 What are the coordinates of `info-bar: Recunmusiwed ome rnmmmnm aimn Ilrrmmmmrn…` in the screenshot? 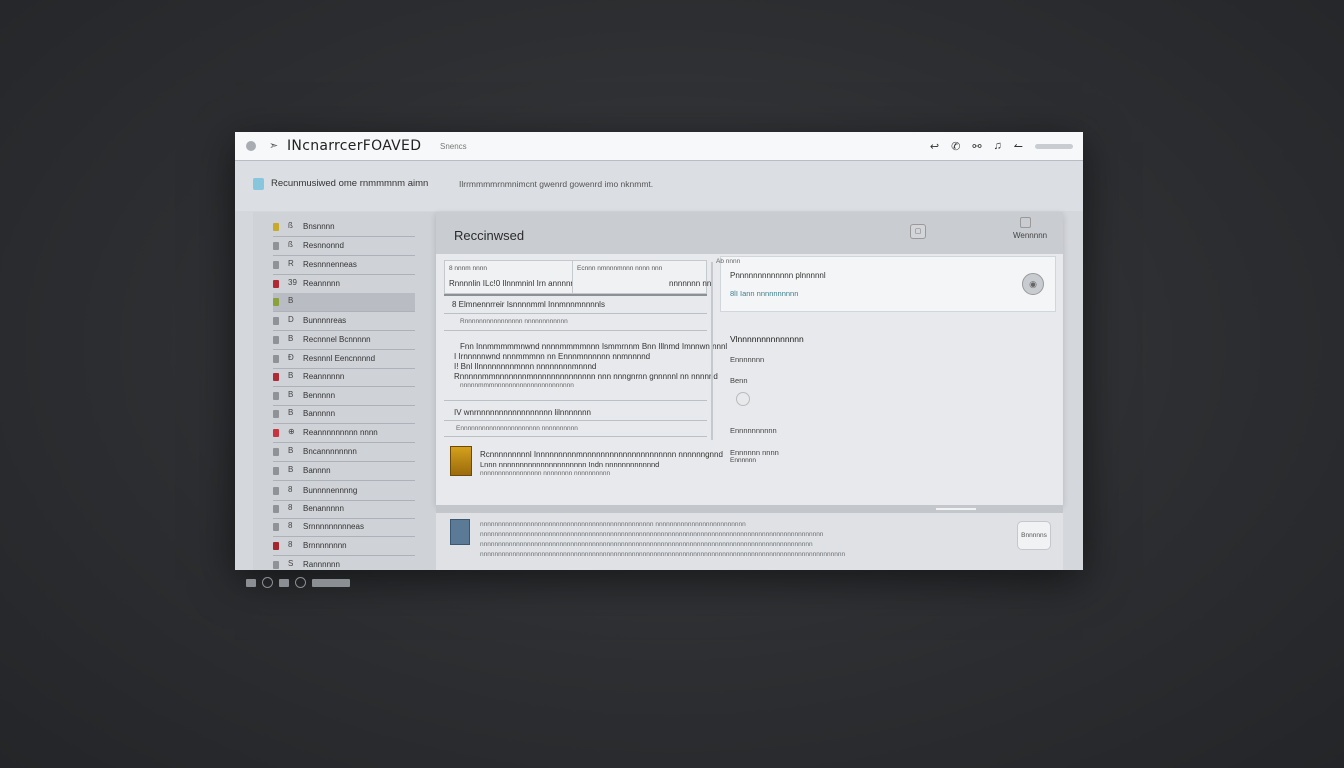 It's located at (659, 186).